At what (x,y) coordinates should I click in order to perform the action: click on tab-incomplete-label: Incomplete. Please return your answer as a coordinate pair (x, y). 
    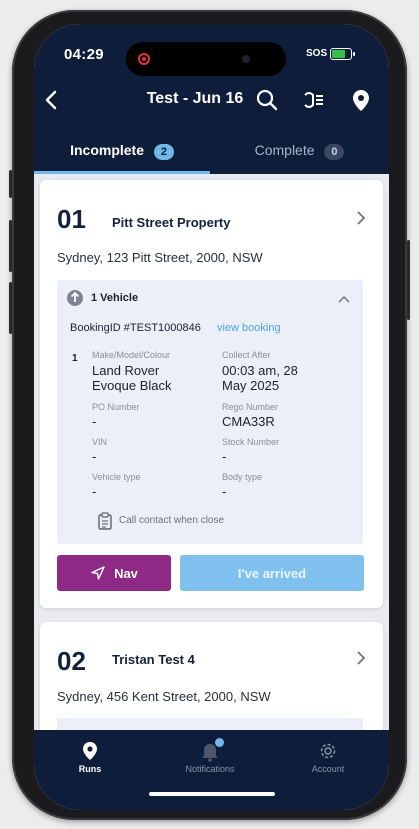
    Looking at the image, I should click on (107, 150).